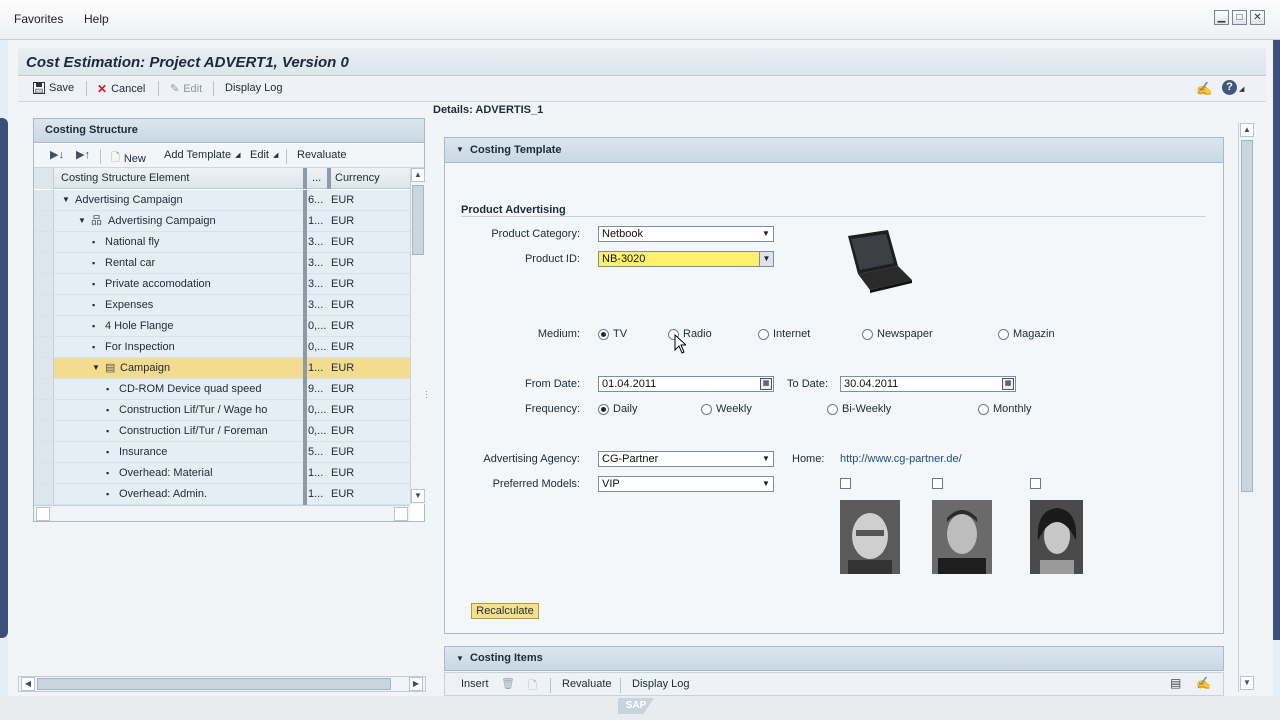 This screenshot has width=1280, height=720. Describe the element at coordinates (617, 409) in the screenshot. I see `frequency-radio-daily: Daily` at that location.